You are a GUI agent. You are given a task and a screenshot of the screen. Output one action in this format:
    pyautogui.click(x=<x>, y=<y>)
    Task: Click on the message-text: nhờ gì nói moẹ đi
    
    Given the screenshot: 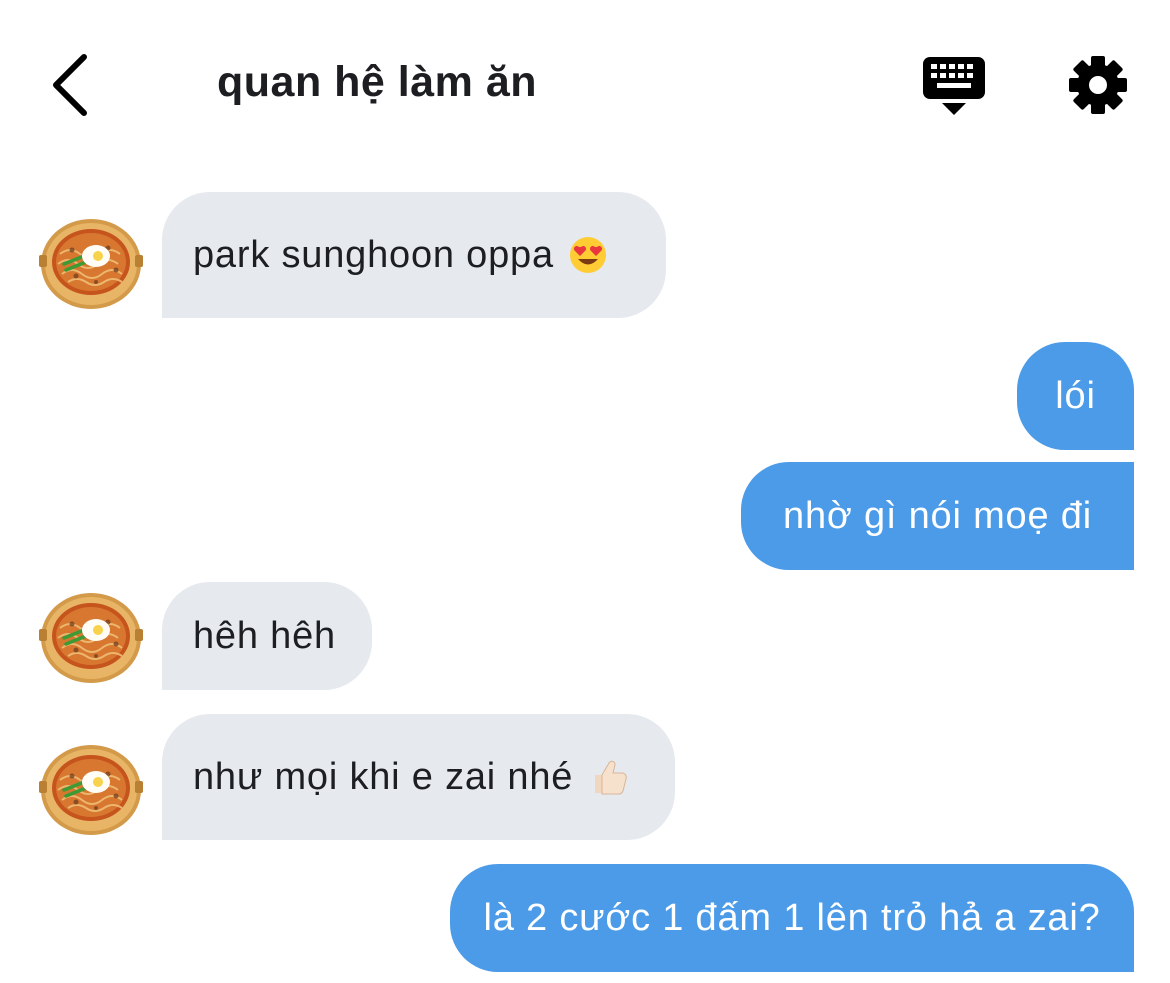 What is the action you would take?
    pyautogui.click(x=937, y=516)
    